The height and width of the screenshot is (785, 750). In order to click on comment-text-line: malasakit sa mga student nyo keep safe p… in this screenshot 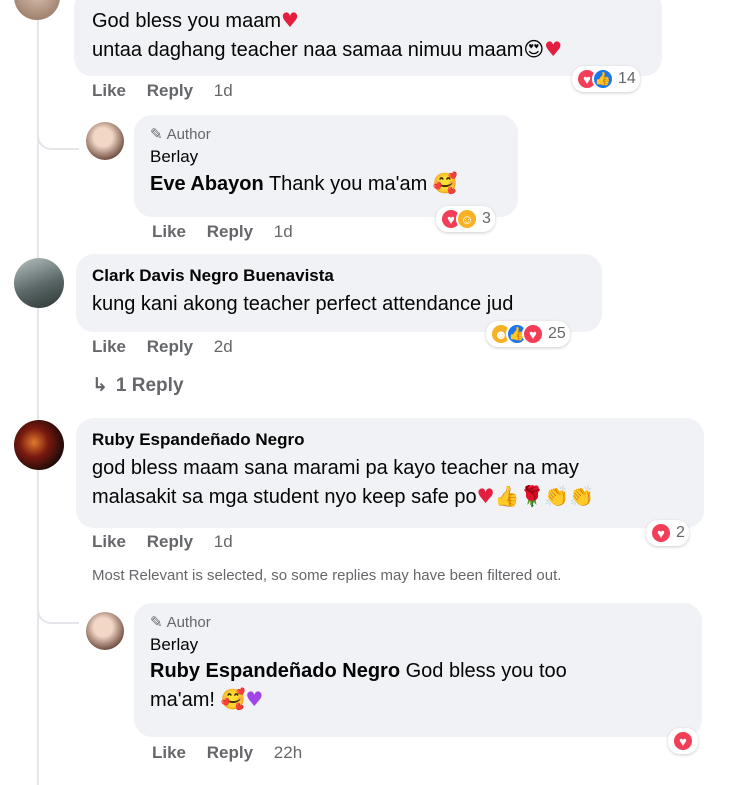, I will do `click(343, 496)`.